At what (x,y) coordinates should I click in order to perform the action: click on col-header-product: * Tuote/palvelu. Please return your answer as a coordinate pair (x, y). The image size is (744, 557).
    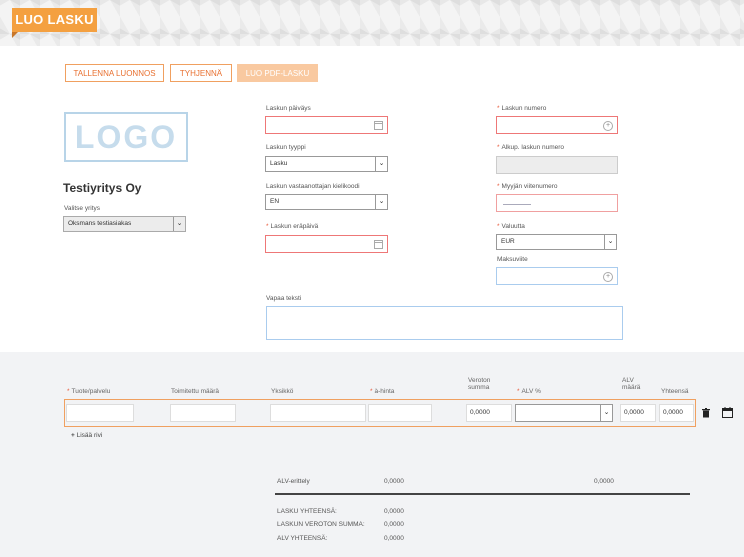
    Looking at the image, I should click on (89, 391).